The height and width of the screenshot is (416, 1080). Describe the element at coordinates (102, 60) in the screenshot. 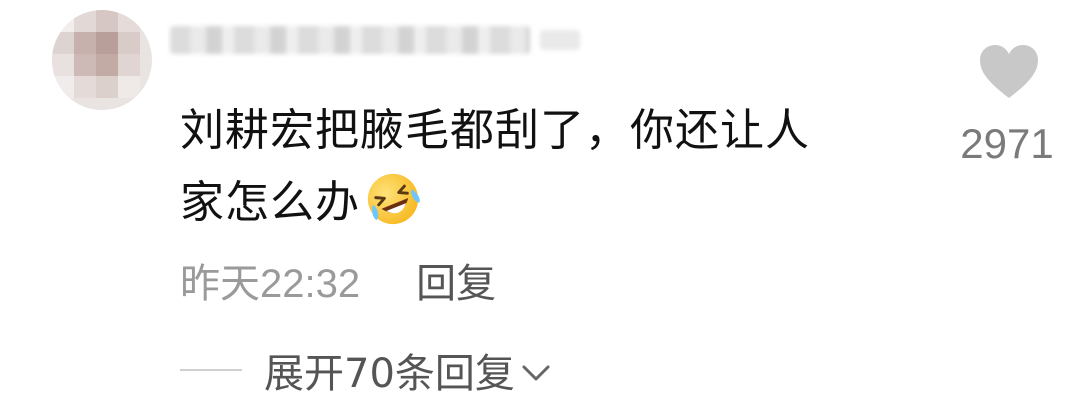

I see `avatar` at that location.